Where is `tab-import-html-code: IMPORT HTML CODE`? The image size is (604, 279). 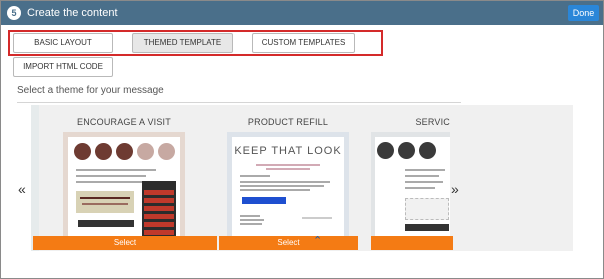 tab-import-html-code: IMPORT HTML CODE is located at coordinates (63, 67).